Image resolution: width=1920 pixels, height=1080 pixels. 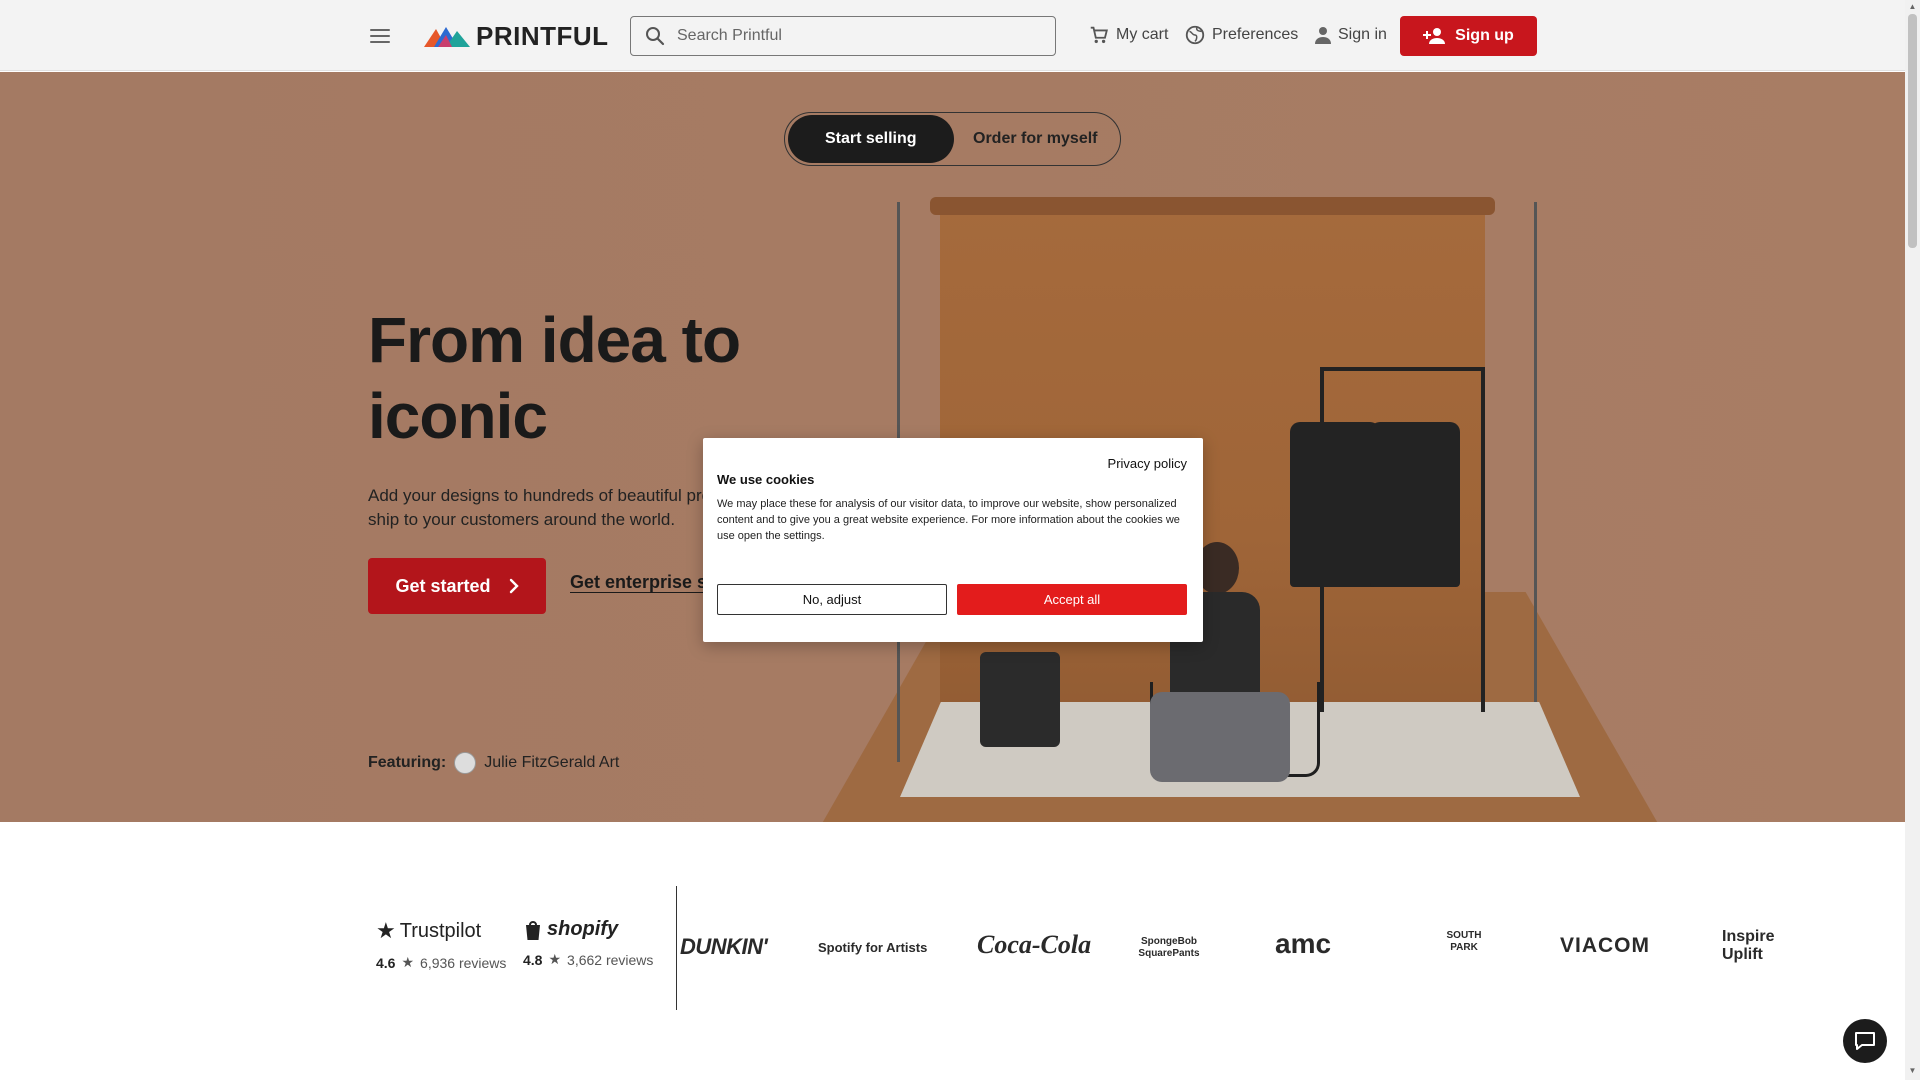 I want to click on trustpilot-name: Trustpilot, so click(x=440, y=930).